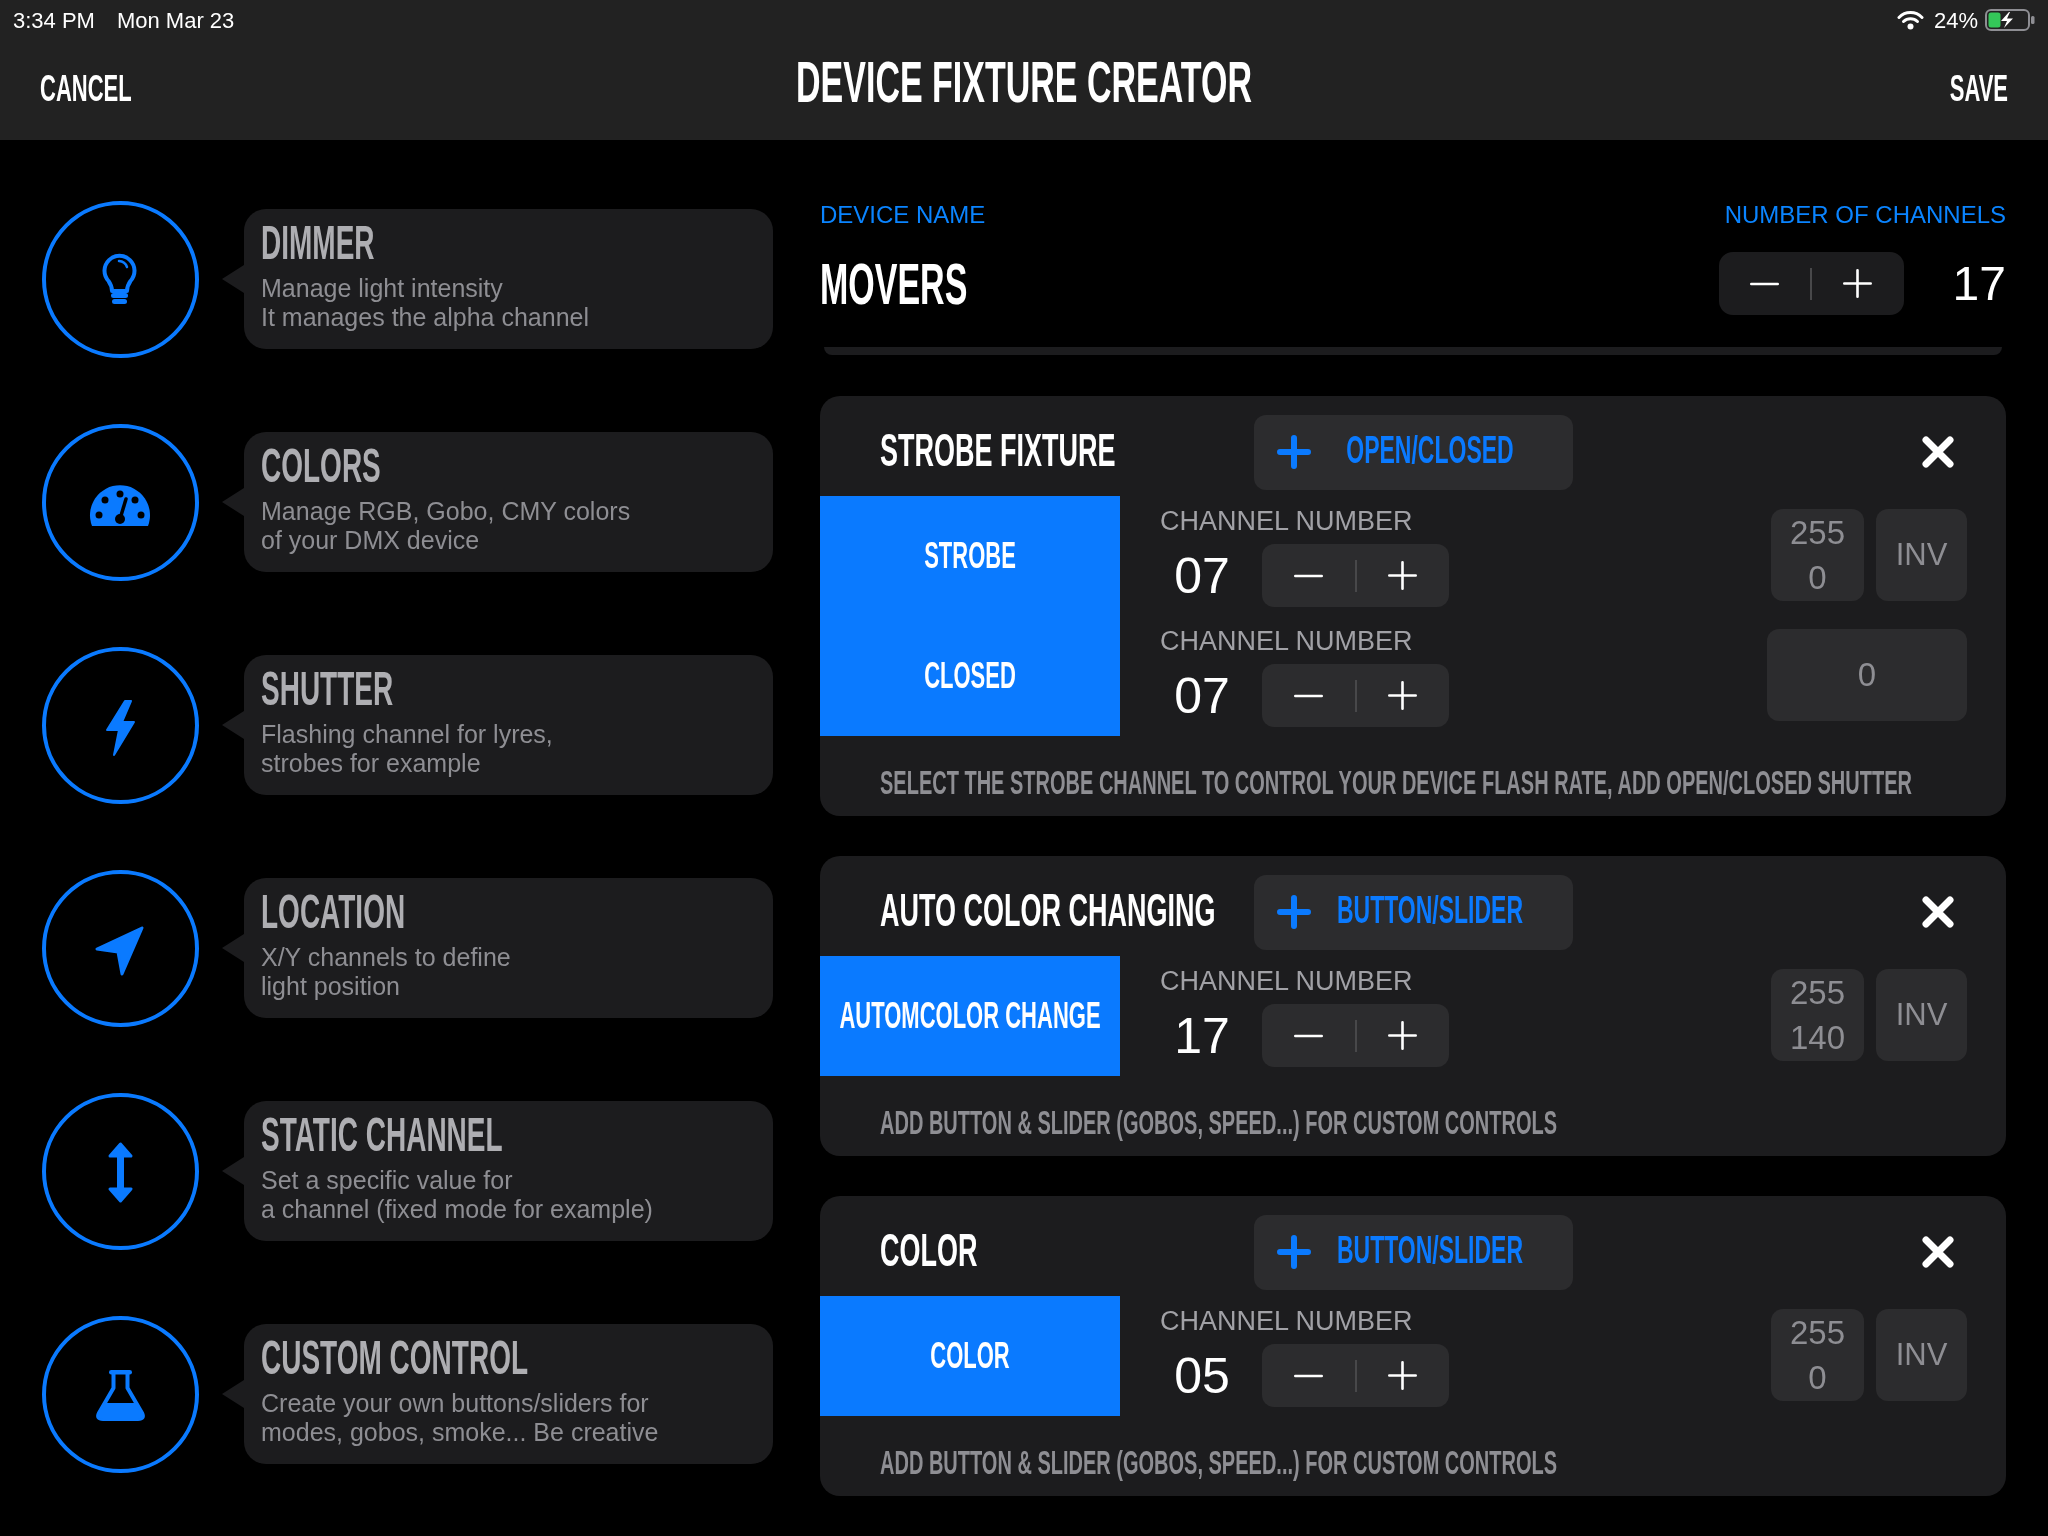  I want to click on cancel-button: CANCEL, so click(86, 90).